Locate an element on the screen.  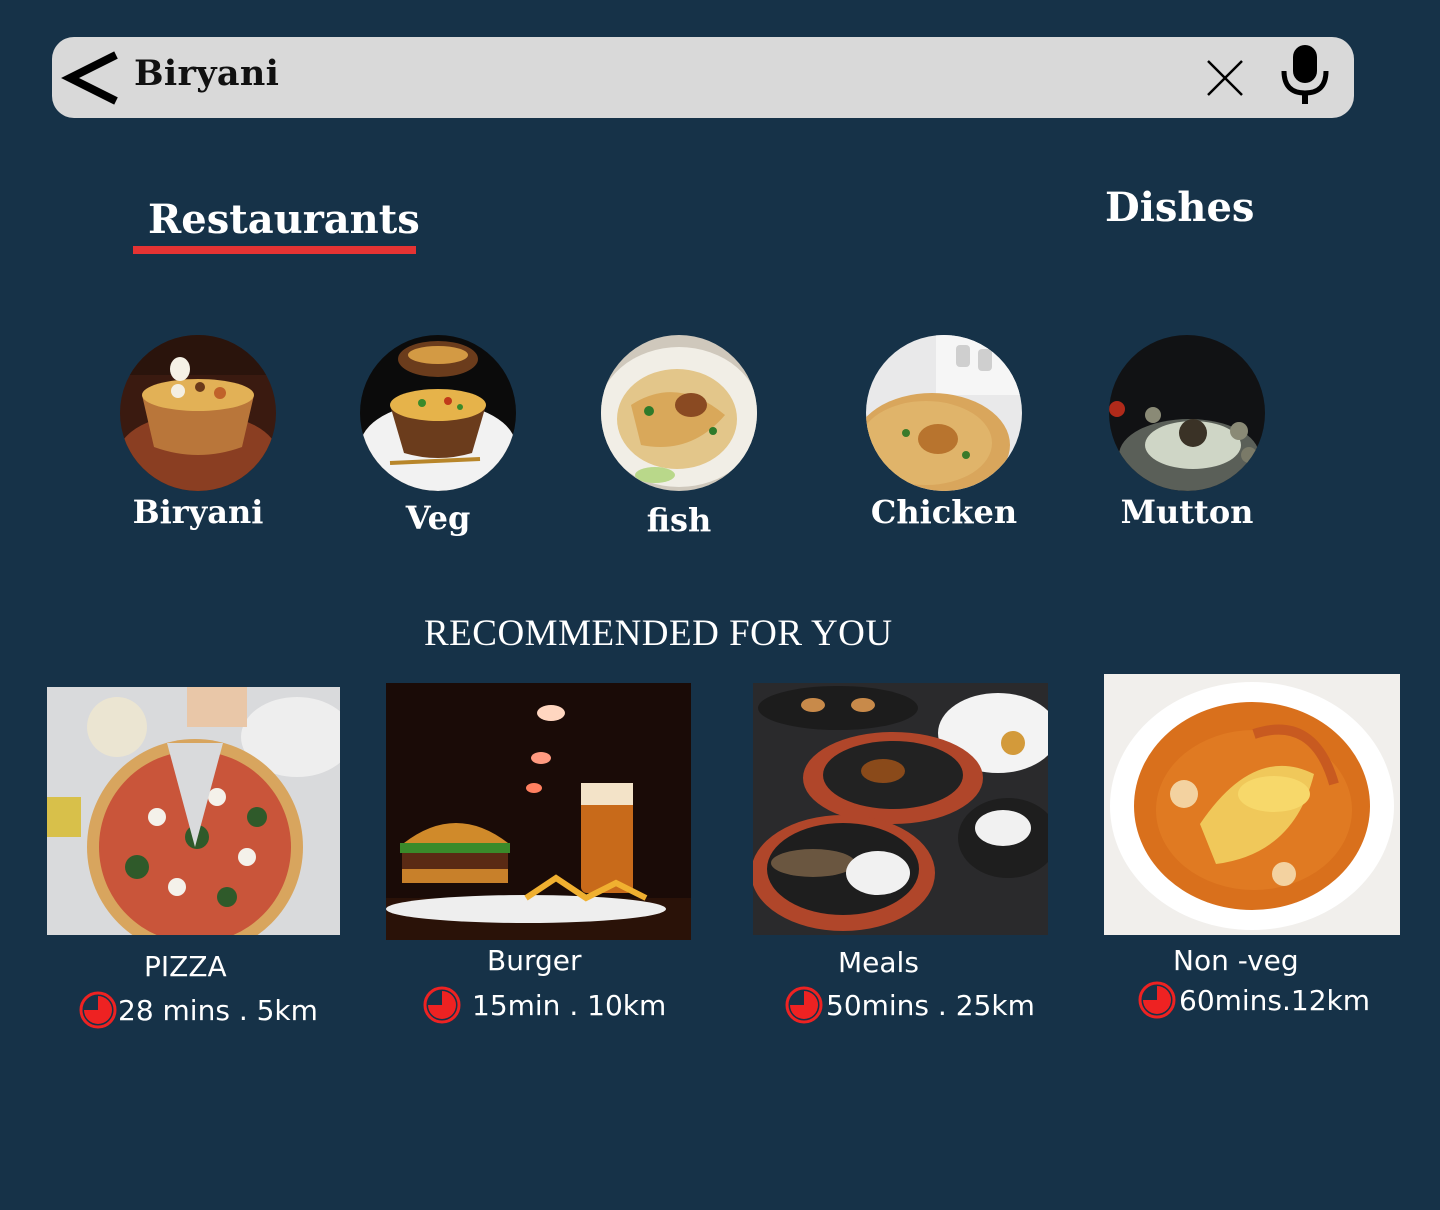
category-label: Veg is located at coordinates (438, 518).